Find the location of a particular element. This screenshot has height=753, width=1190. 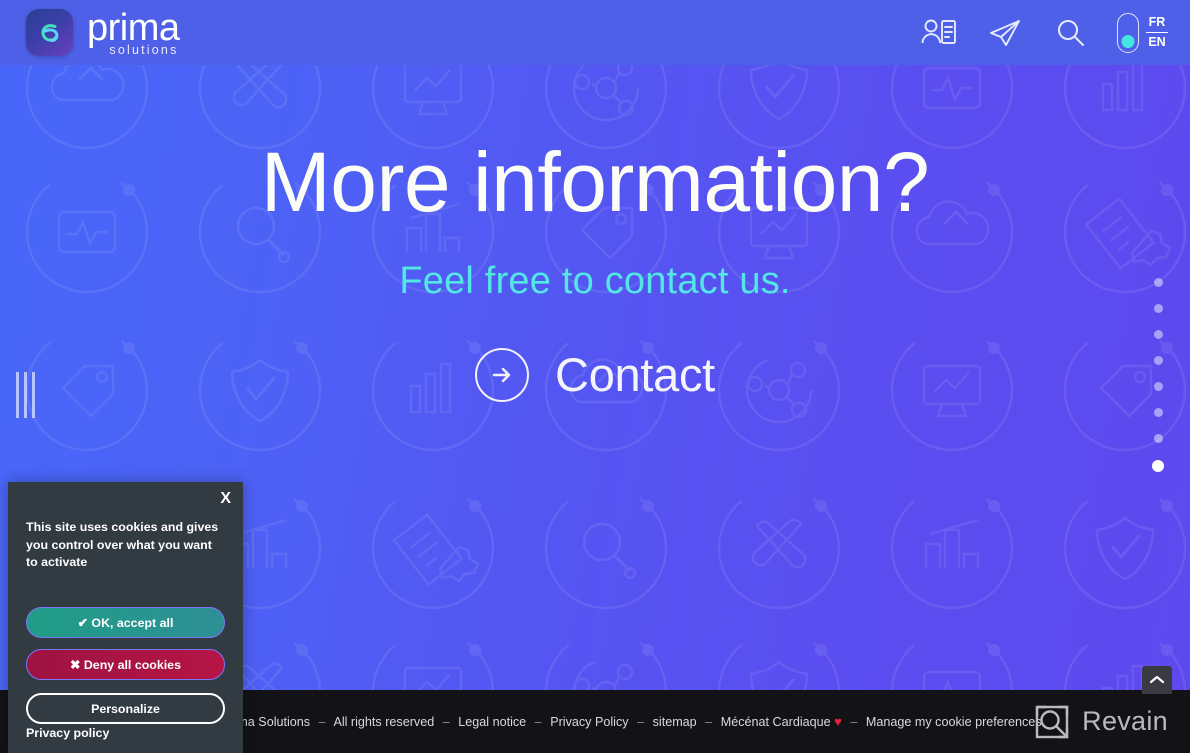

revain-watermark-text: Revain is located at coordinates (1125, 721).